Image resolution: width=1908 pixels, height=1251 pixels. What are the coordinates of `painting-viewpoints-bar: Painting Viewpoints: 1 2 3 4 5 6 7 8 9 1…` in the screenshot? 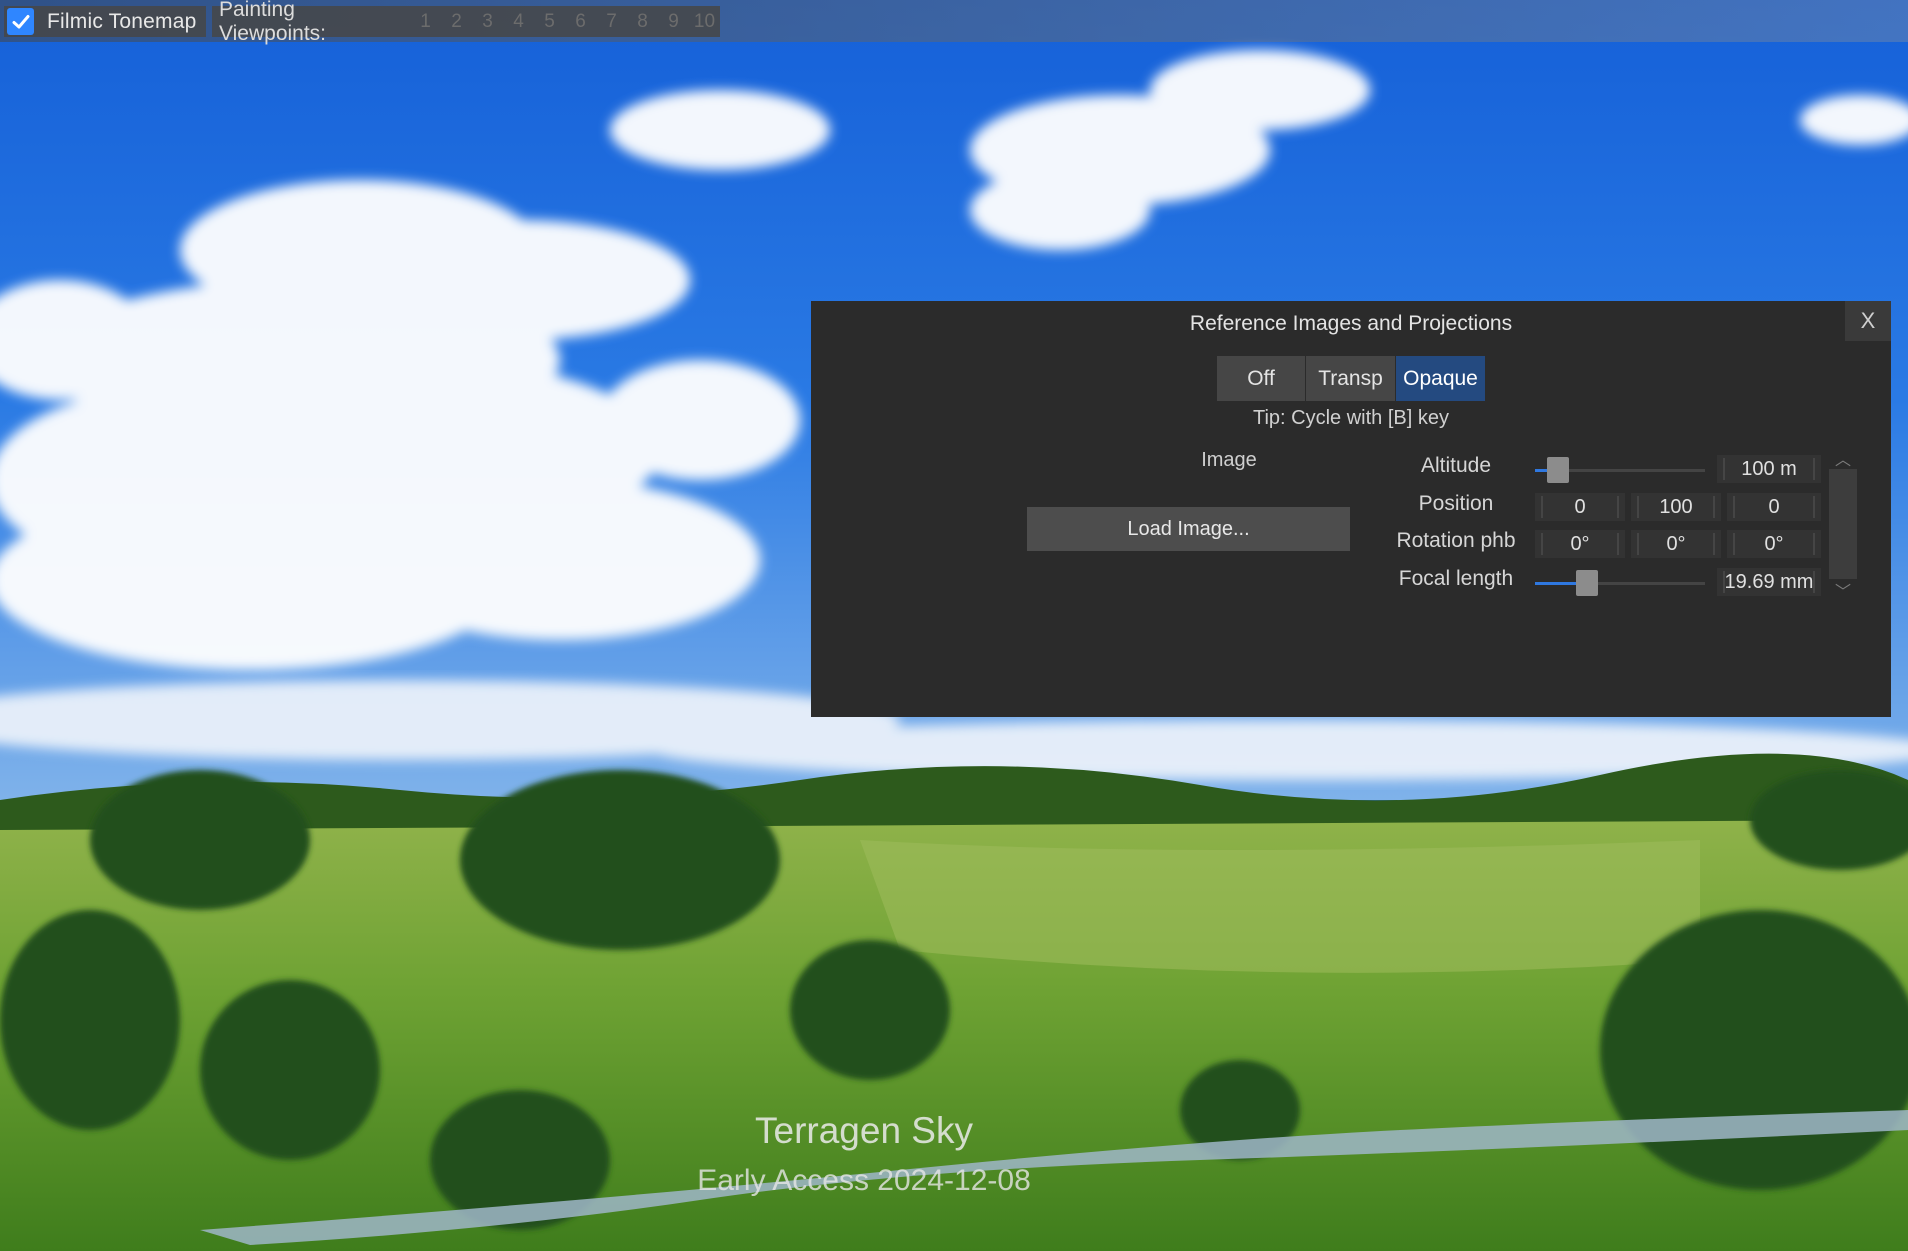 It's located at (466, 22).